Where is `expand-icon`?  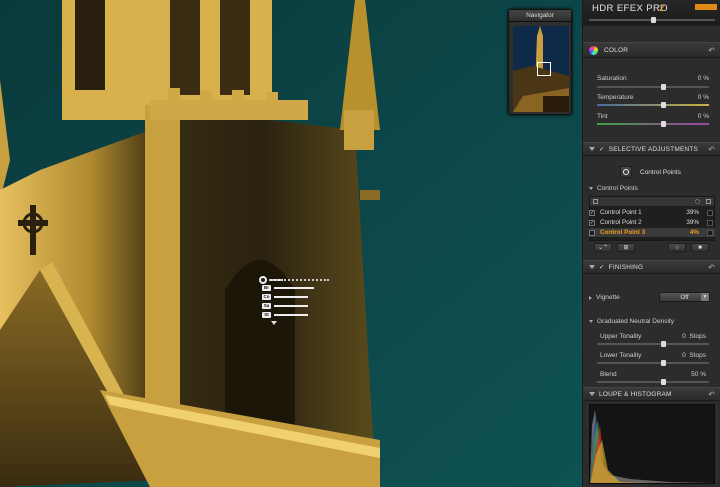
expand-icon is located at coordinates (274, 323).